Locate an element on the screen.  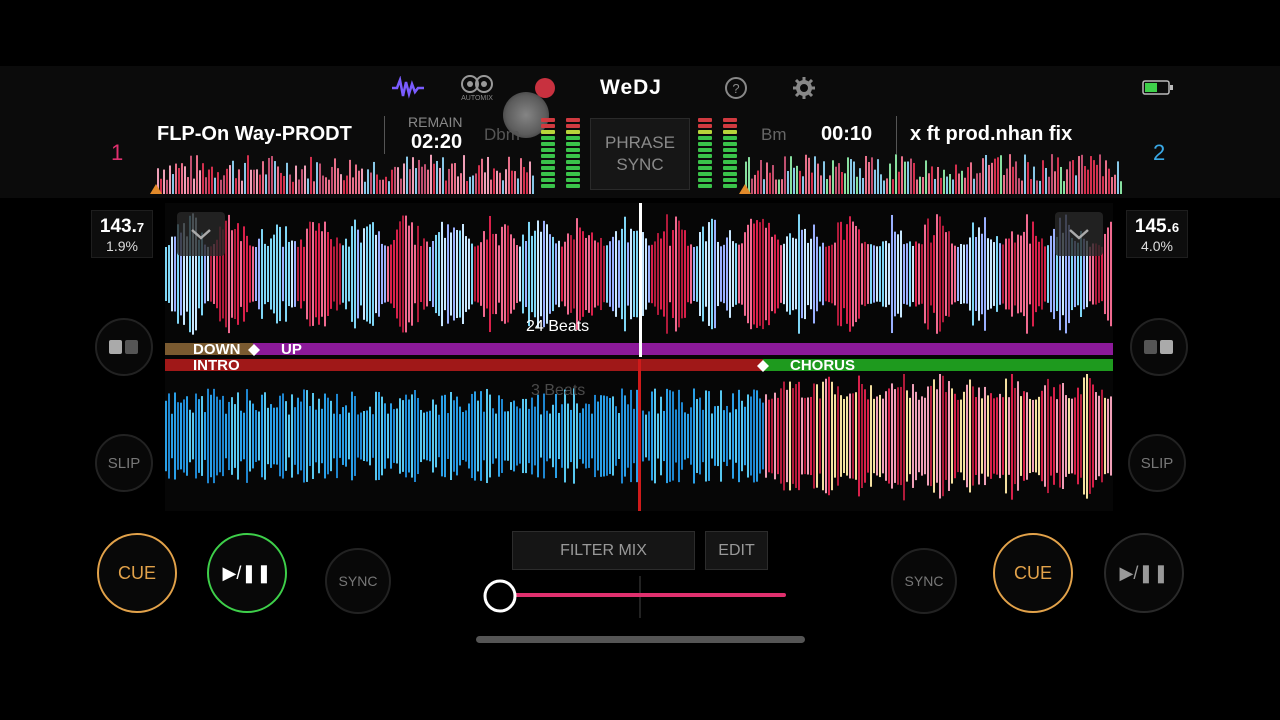
deck2-title: x ft prod.nhan fix is located at coordinates (1015, 134).